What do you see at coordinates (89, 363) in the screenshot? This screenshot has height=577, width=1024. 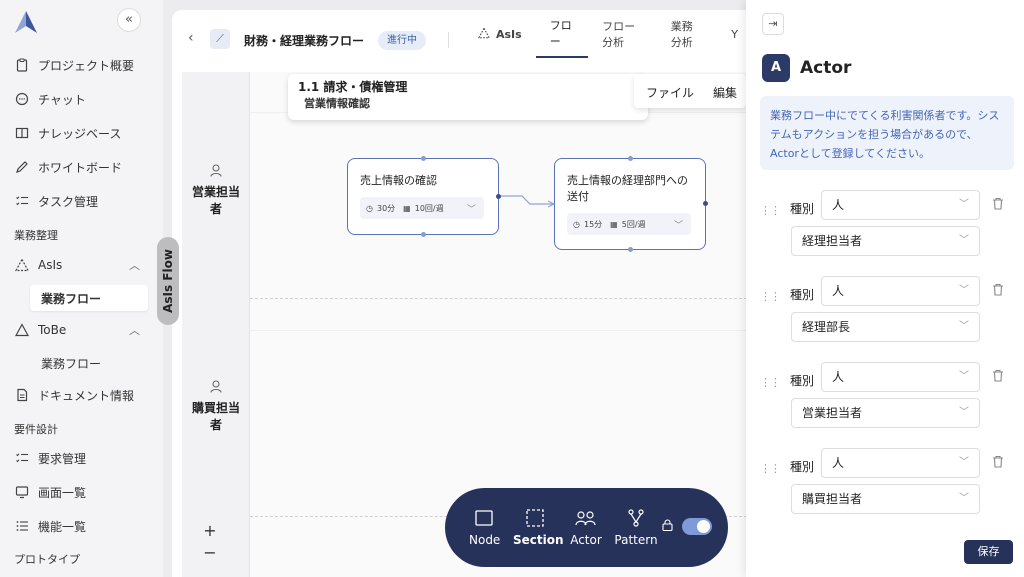 I see `sidebar-subitem-tobe-flow: 業務フロー` at bounding box center [89, 363].